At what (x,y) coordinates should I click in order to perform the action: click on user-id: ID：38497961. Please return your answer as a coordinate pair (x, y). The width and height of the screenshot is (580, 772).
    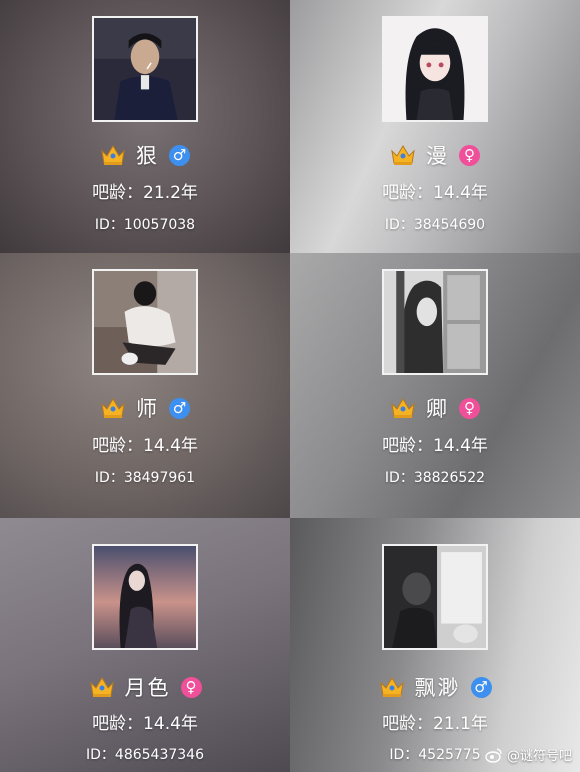
    Looking at the image, I should click on (145, 478).